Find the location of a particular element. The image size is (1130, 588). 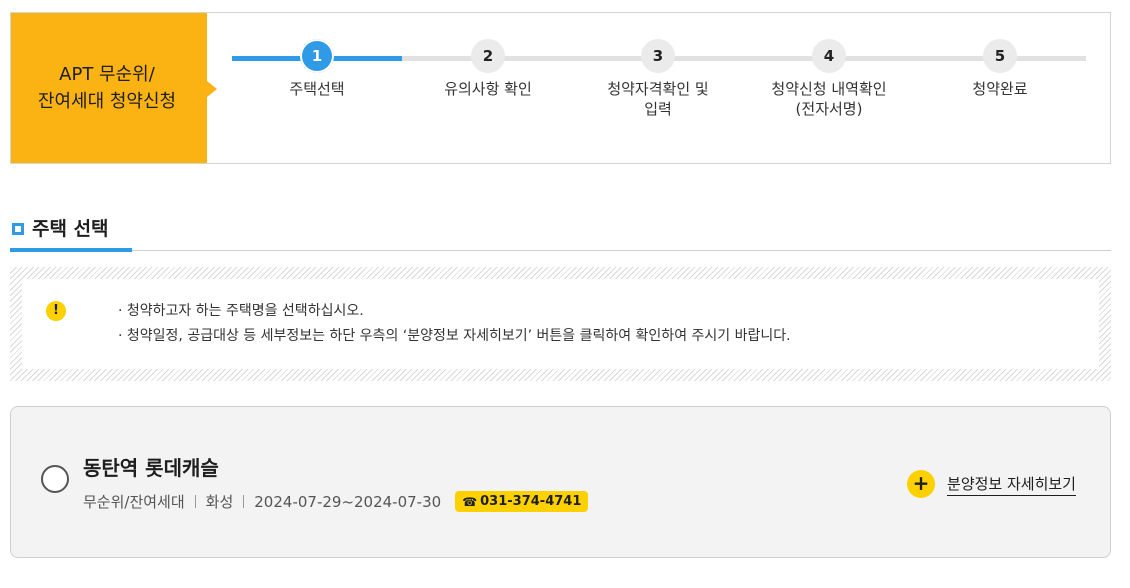

notice-item: · 청약하고자 하는 주택명을 선택하십시오. is located at coordinates (241, 311).